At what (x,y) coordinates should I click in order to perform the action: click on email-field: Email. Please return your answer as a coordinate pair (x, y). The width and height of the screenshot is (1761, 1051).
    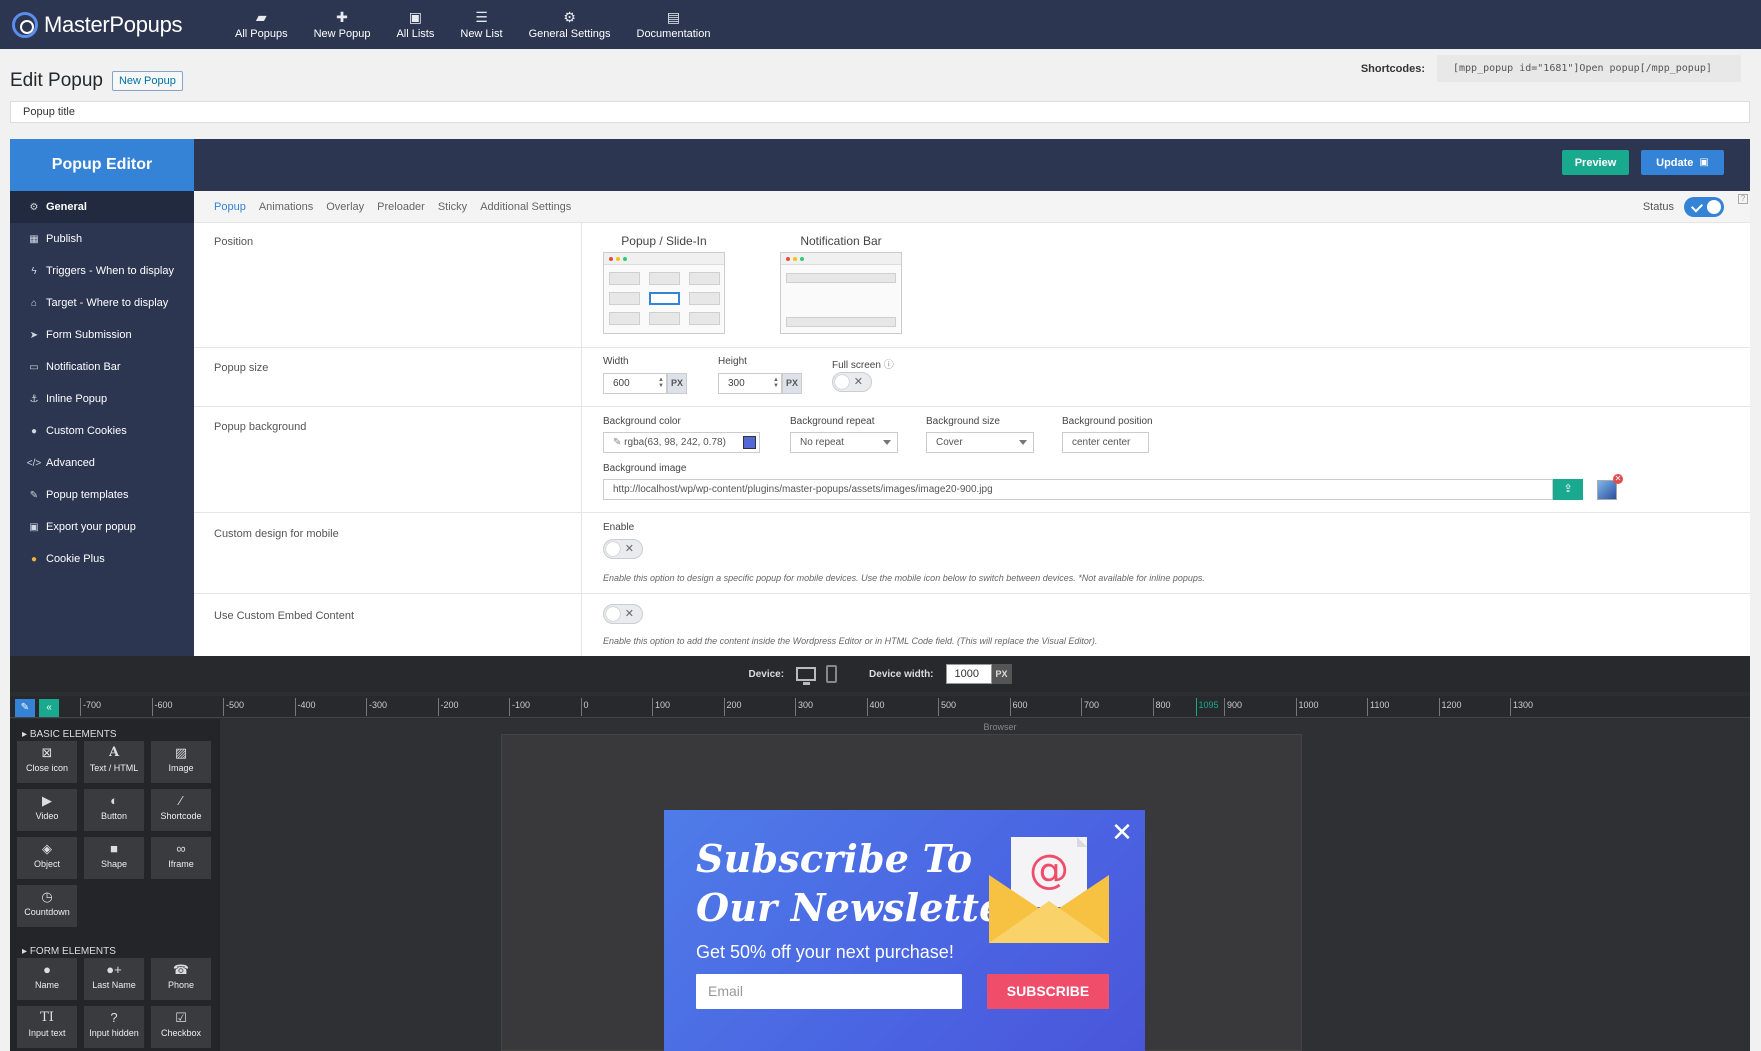
    Looking at the image, I should click on (829, 991).